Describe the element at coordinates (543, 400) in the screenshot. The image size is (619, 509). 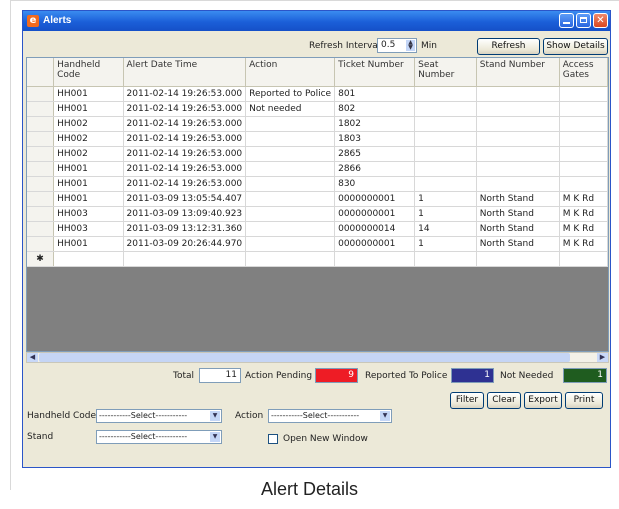
I see `export-button: Export` at that location.